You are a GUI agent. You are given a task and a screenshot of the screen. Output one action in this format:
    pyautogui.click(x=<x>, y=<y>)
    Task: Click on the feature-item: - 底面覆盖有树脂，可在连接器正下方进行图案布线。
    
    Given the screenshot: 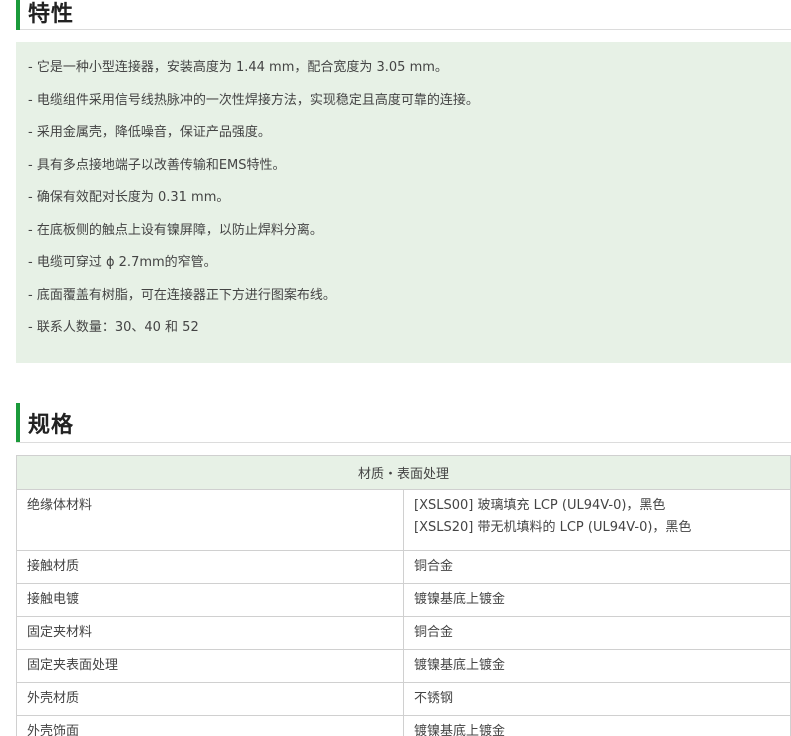 What is the action you would take?
    pyautogui.click(x=182, y=295)
    